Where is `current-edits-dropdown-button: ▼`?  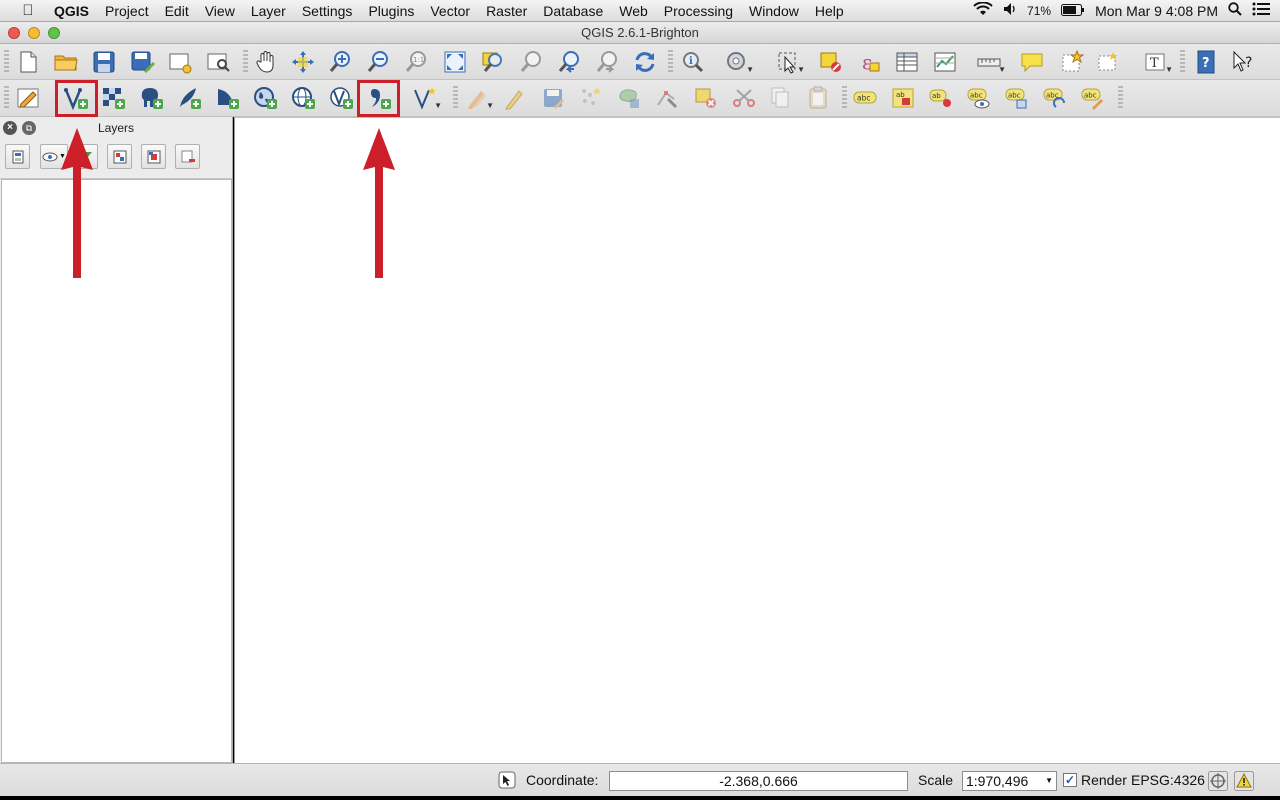 current-edits-dropdown-button: ▼ is located at coordinates (478, 98).